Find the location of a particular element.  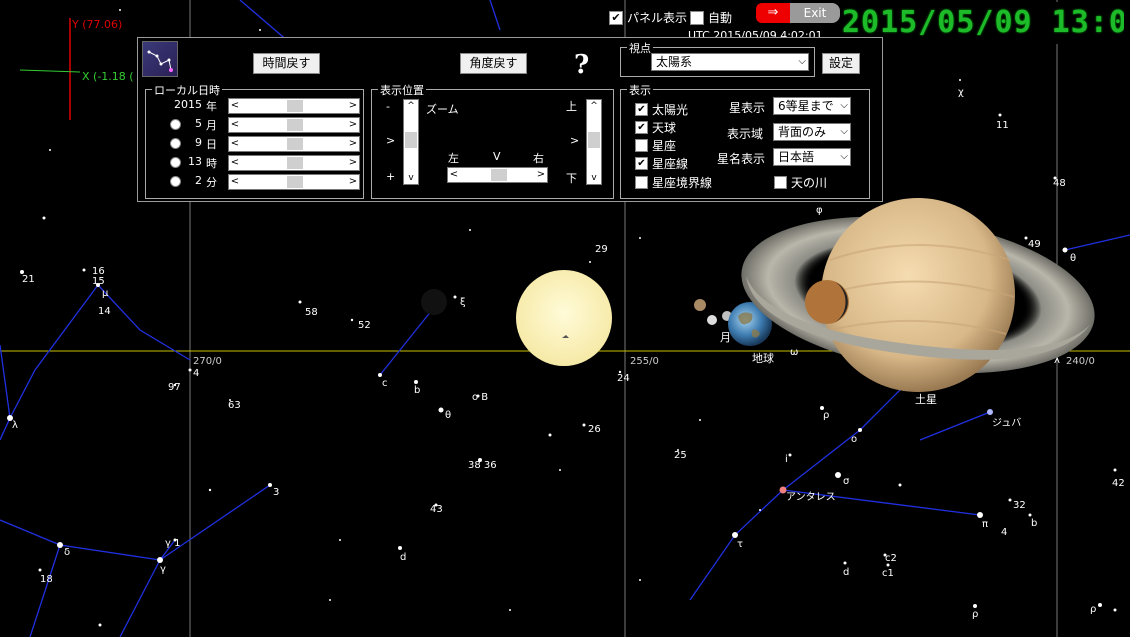

year-slider: < > is located at coordinates (294, 106).